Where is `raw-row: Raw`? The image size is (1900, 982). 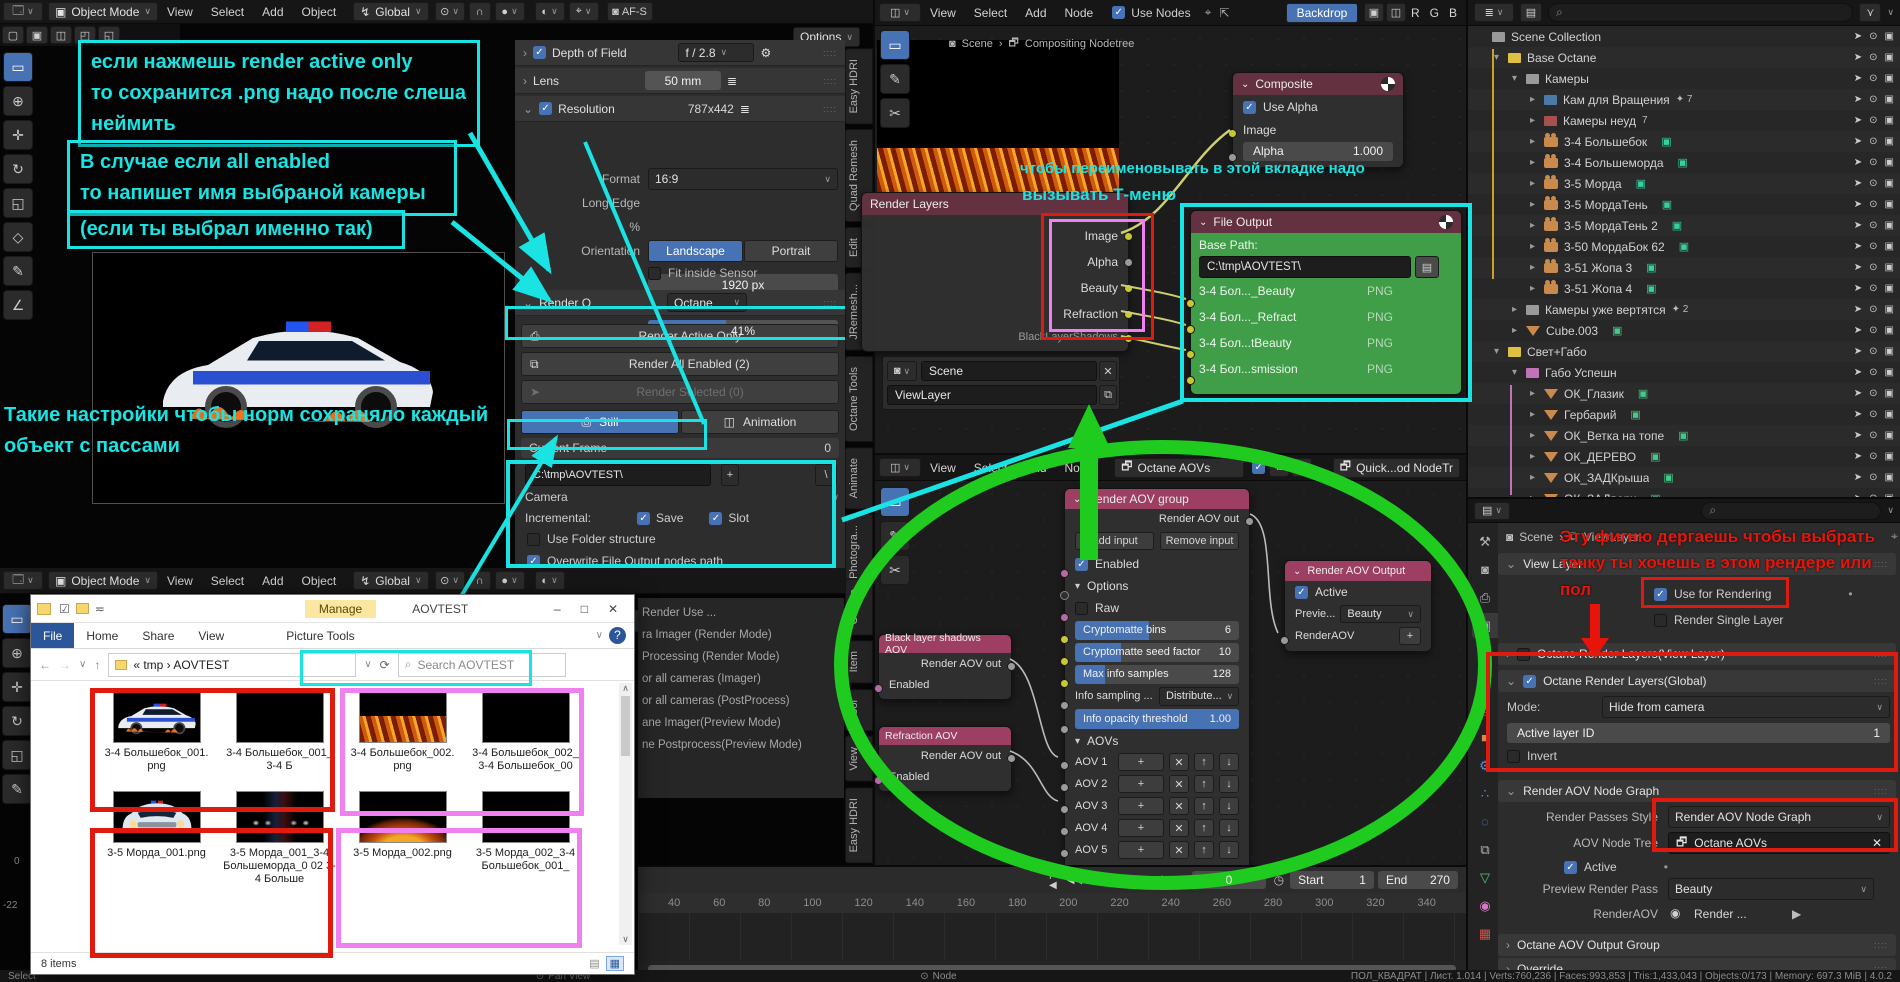 raw-row: Raw is located at coordinates (1157, 608).